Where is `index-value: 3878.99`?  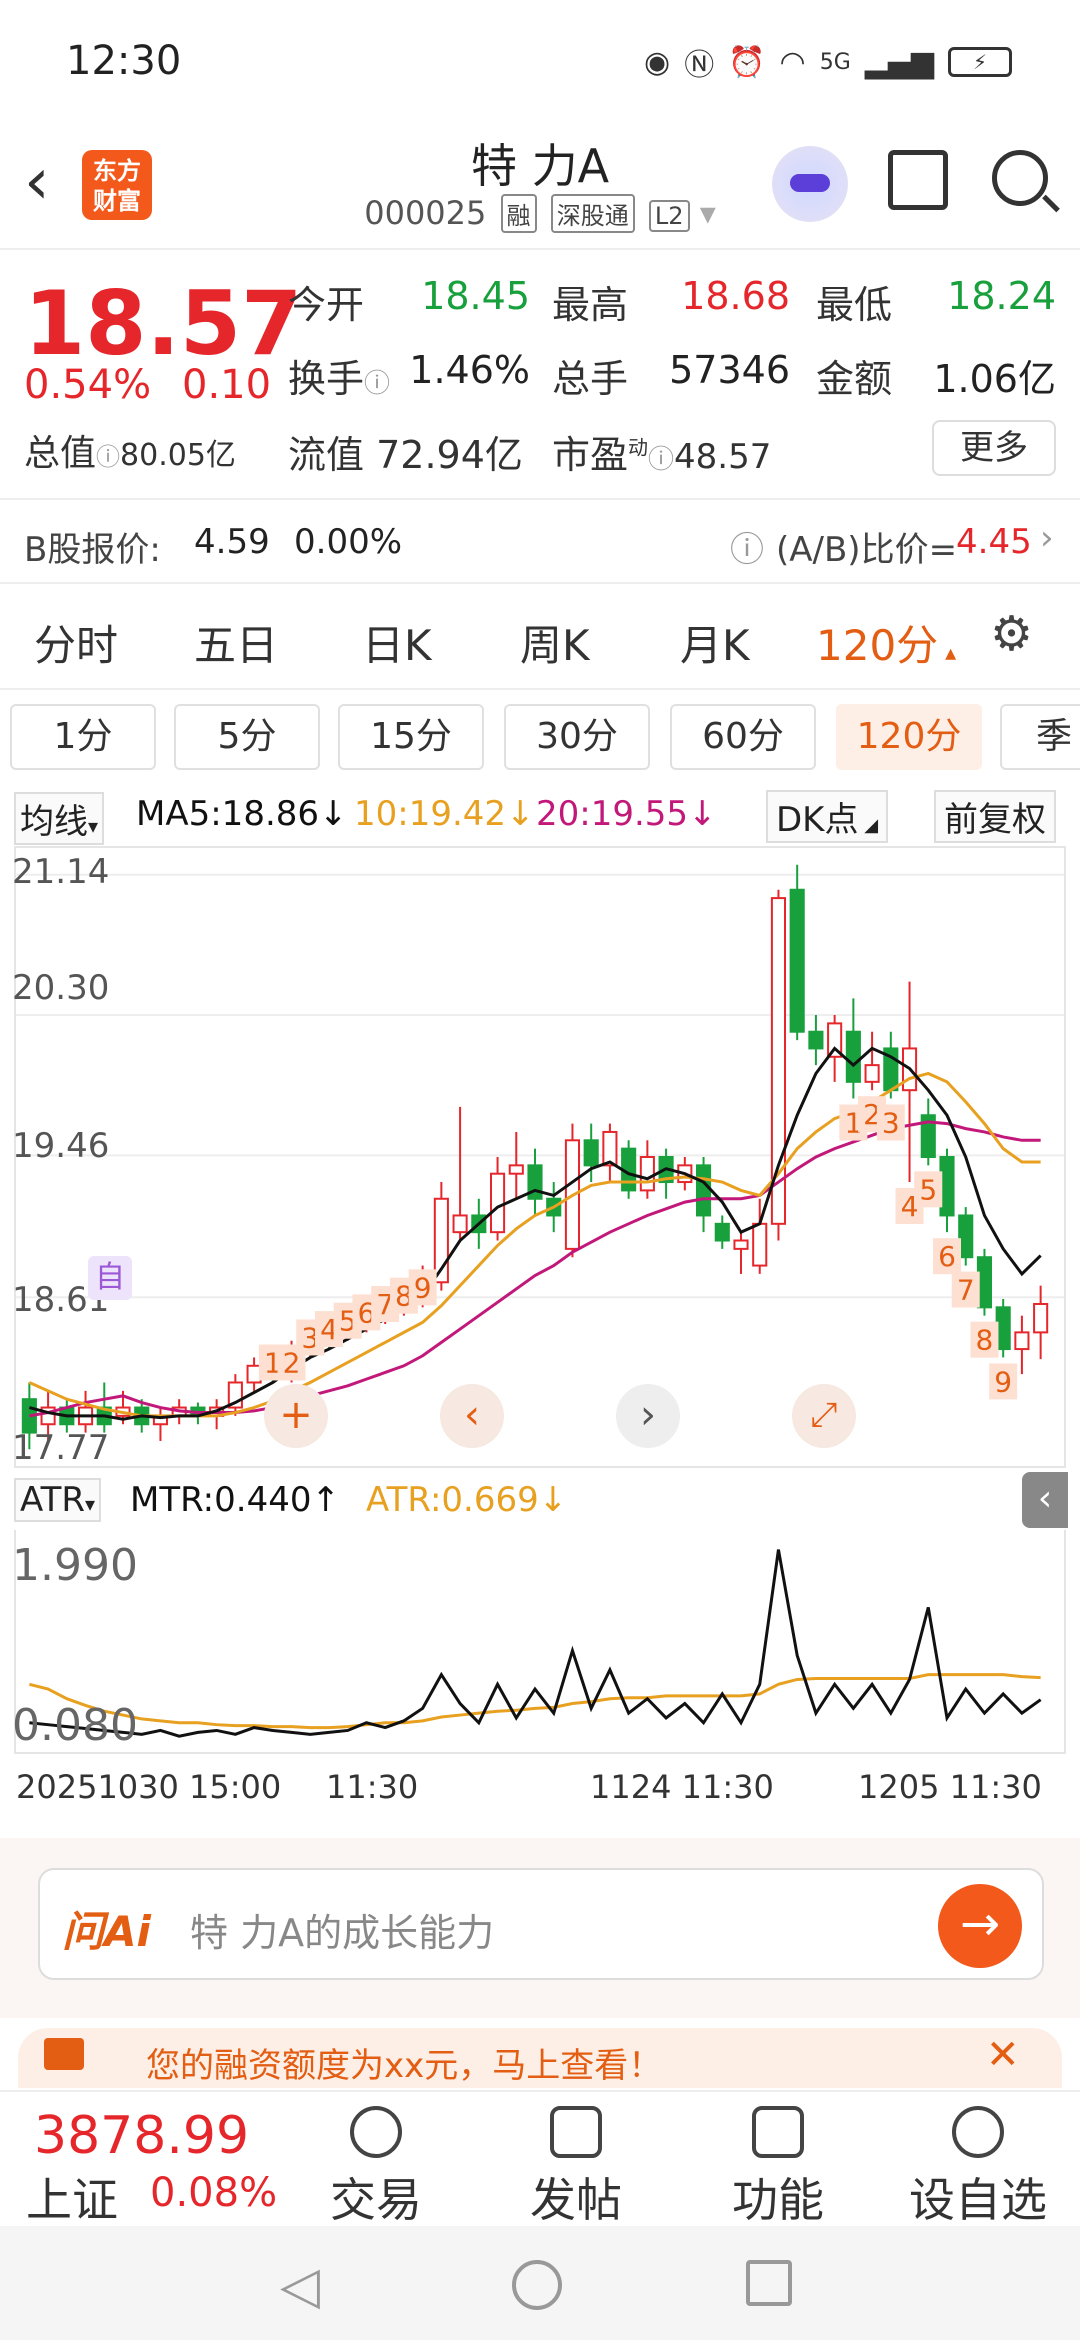
index-value: 3878.99 is located at coordinates (141, 2136).